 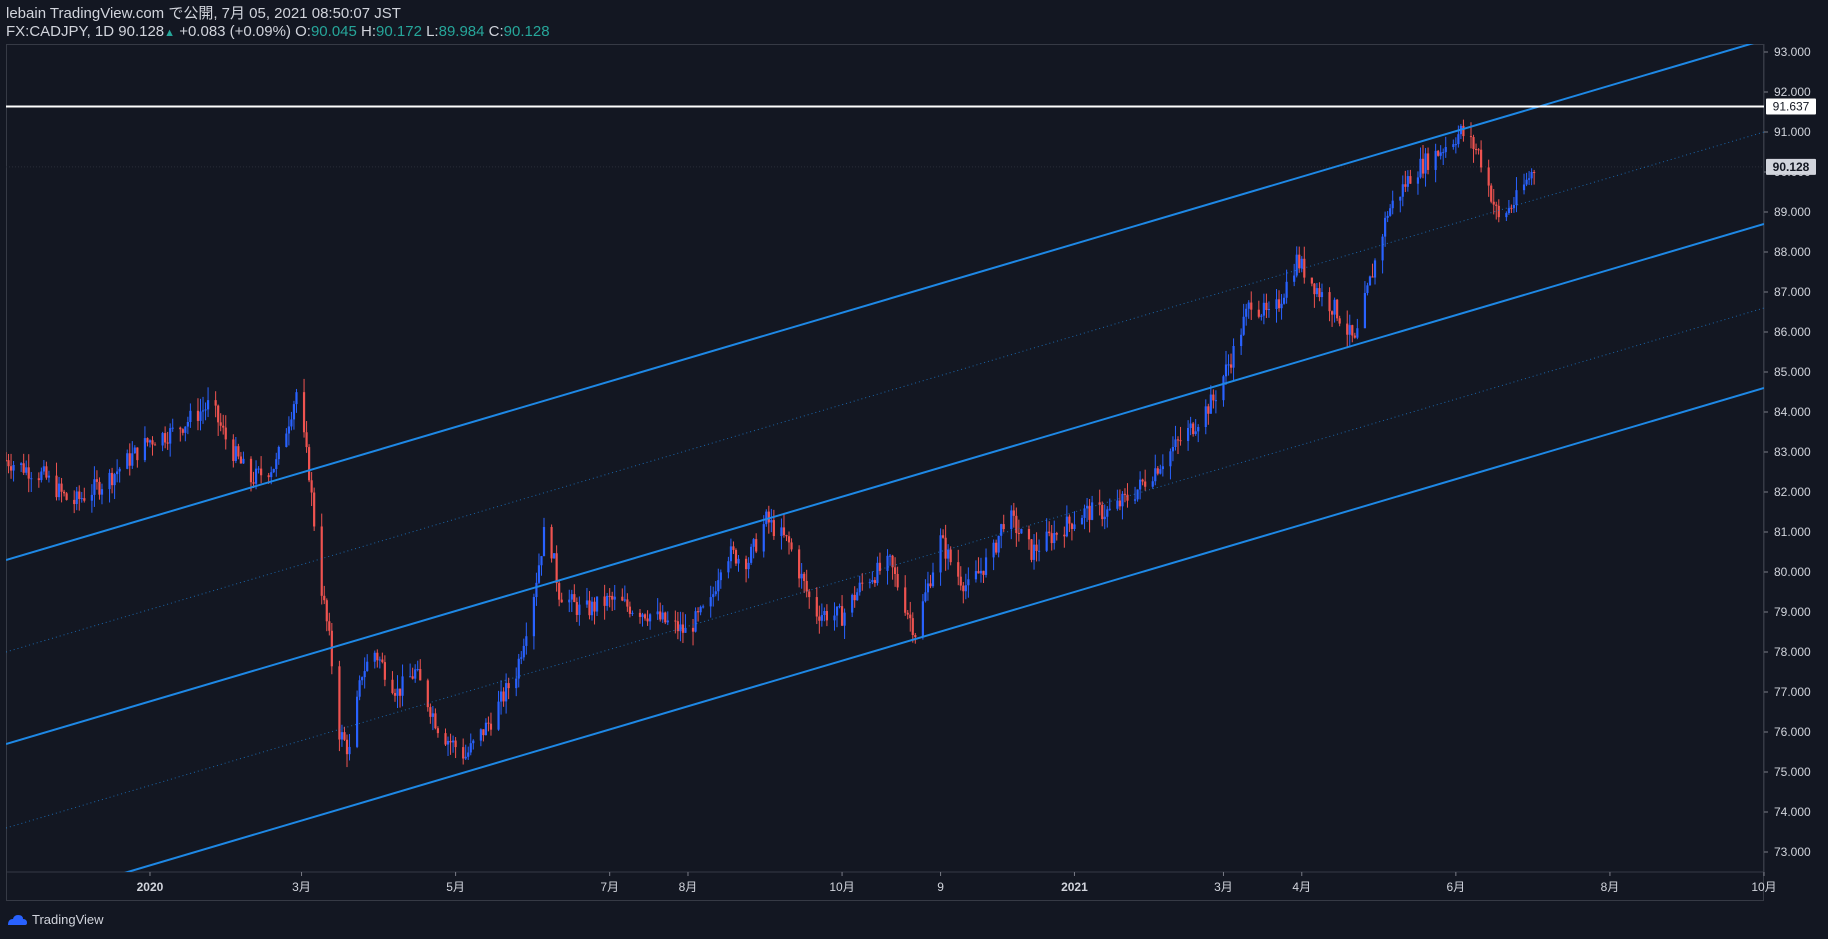 I want to click on time-tick-label: 10月, so click(x=841, y=887).